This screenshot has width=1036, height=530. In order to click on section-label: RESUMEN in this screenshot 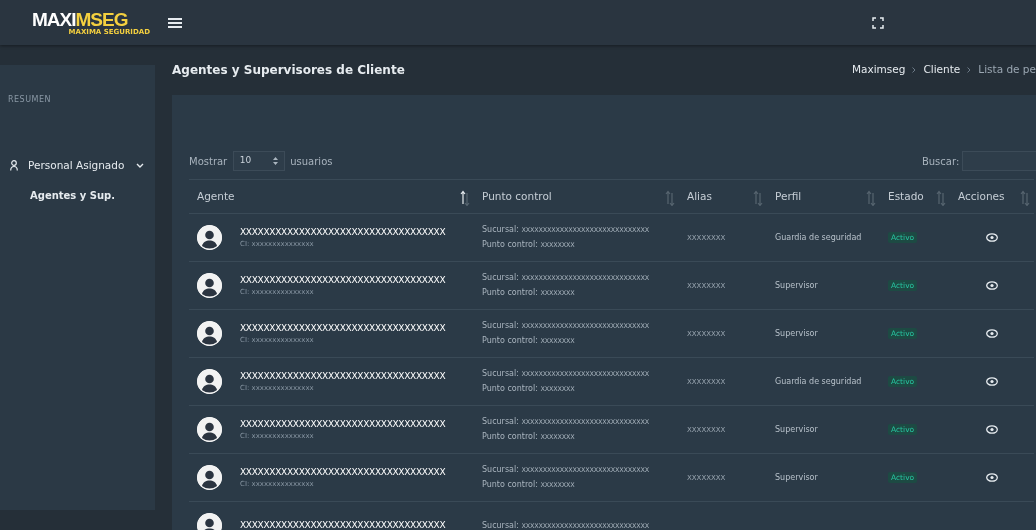, I will do `click(29, 100)`.